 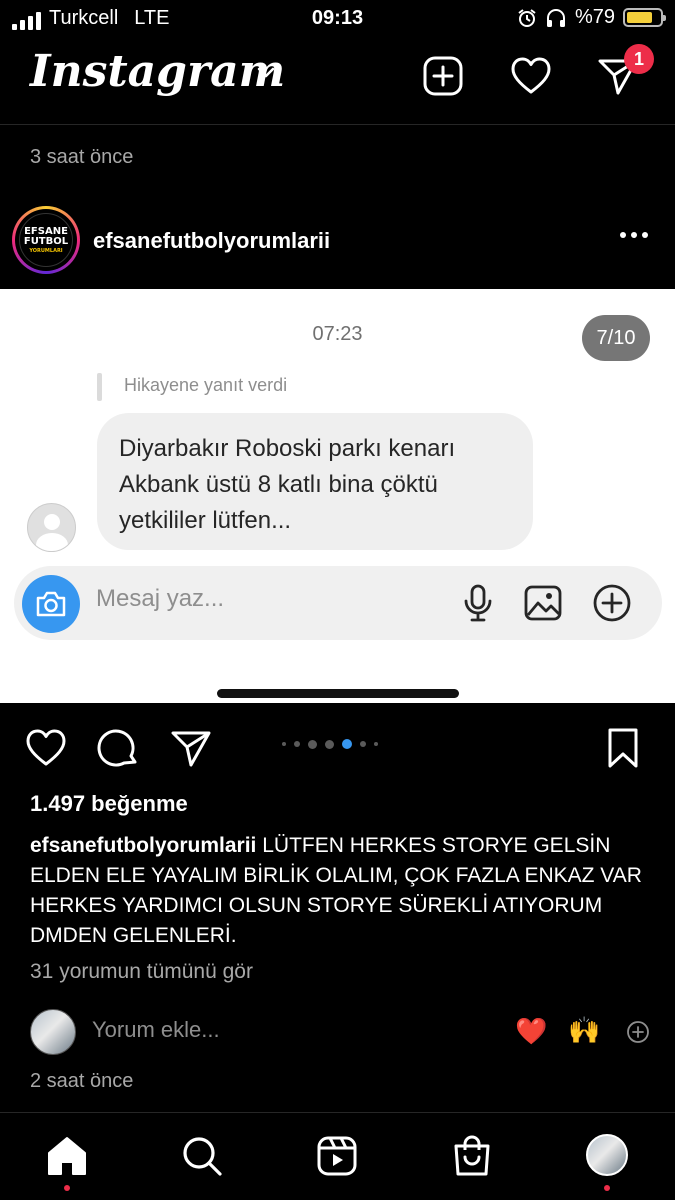 I want to click on header-divider, so click(x=337, y=124).